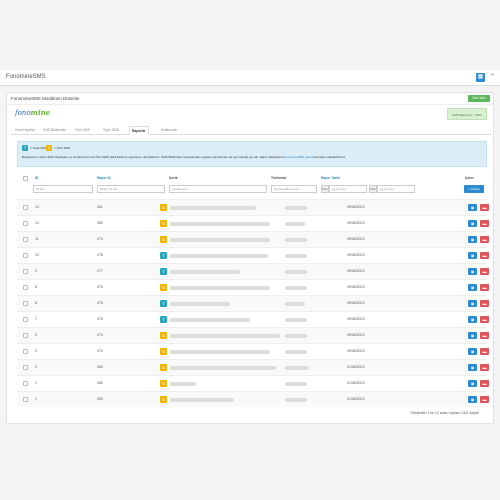 The height and width of the screenshot is (500, 500). I want to click on back-button: Geri dön, so click(479, 98).